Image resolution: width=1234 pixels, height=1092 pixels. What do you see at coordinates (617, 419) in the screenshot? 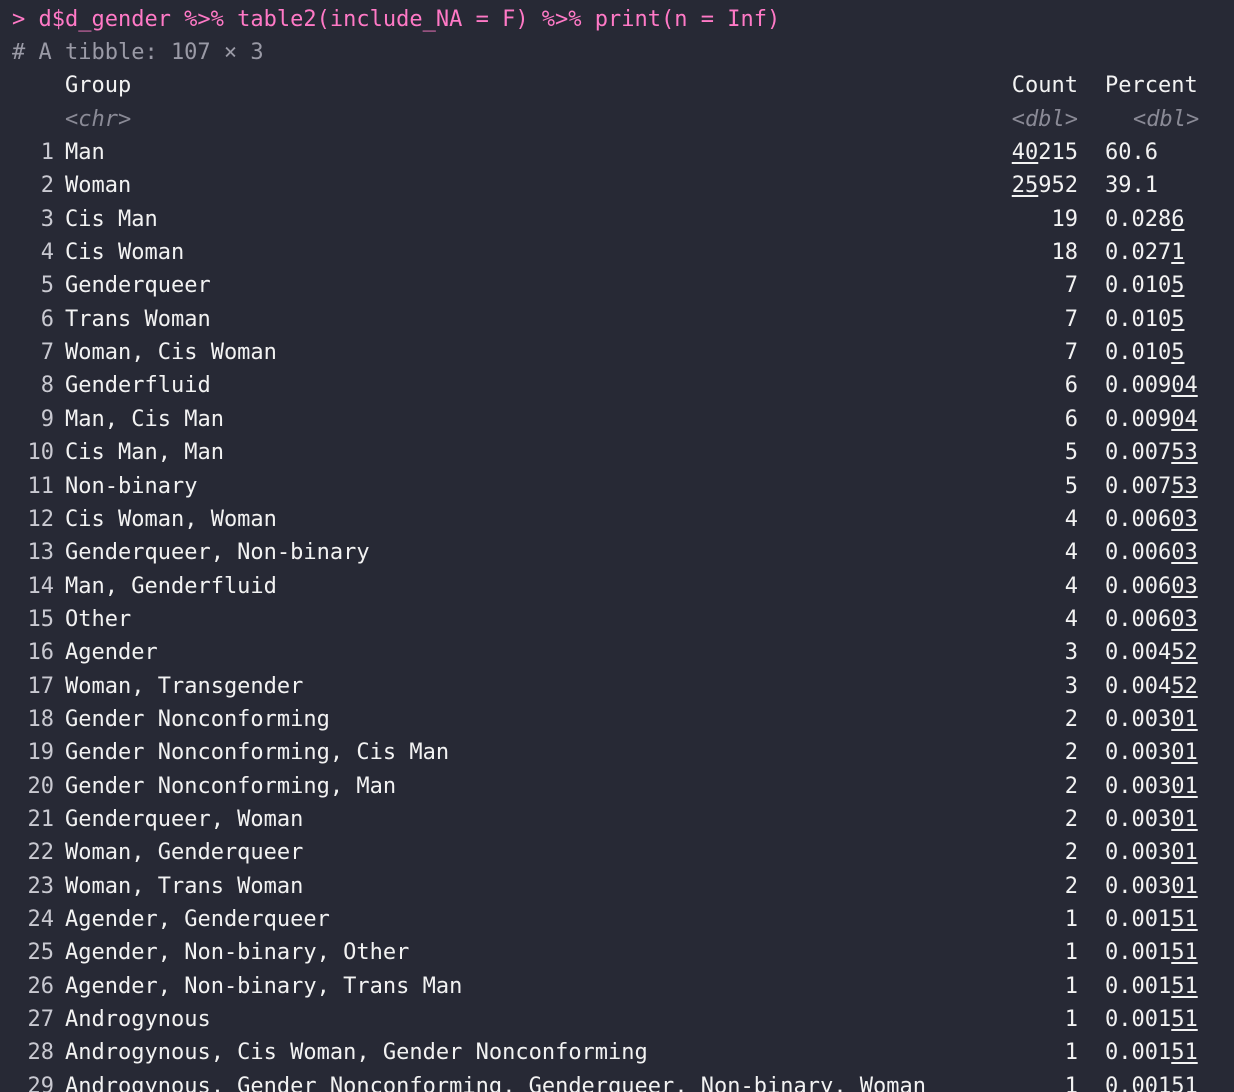
I see `table-row: 9 Man, Cis Man 6 0.00904` at bounding box center [617, 419].